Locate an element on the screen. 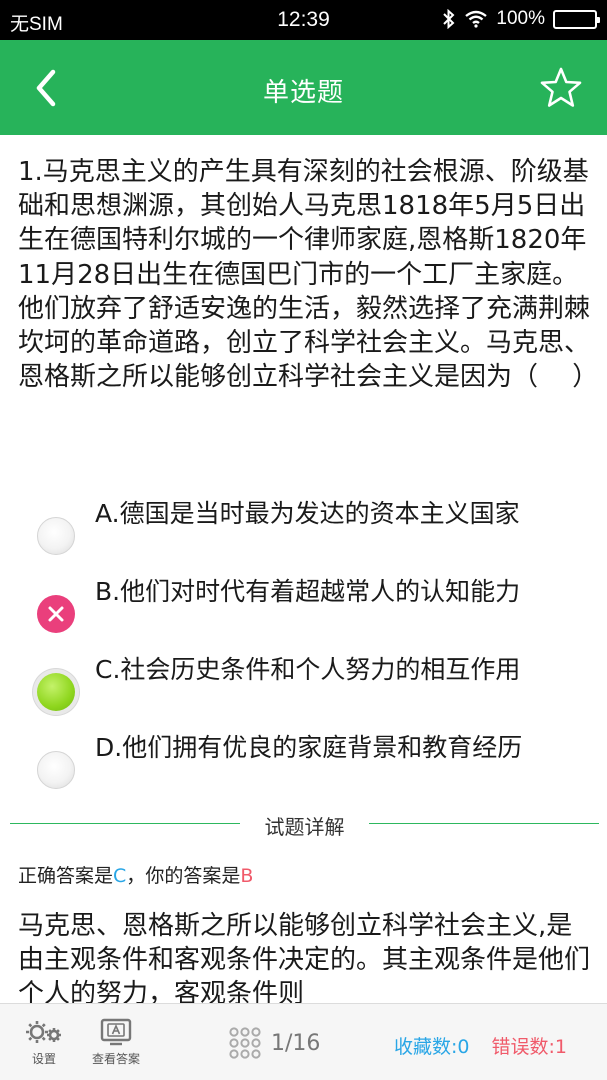 The image size is (607, 1080). bottom-toolbar: 设置 查看答案 1/16 收藏数:0 错误数:1 is located at coordinates (303, 1041).